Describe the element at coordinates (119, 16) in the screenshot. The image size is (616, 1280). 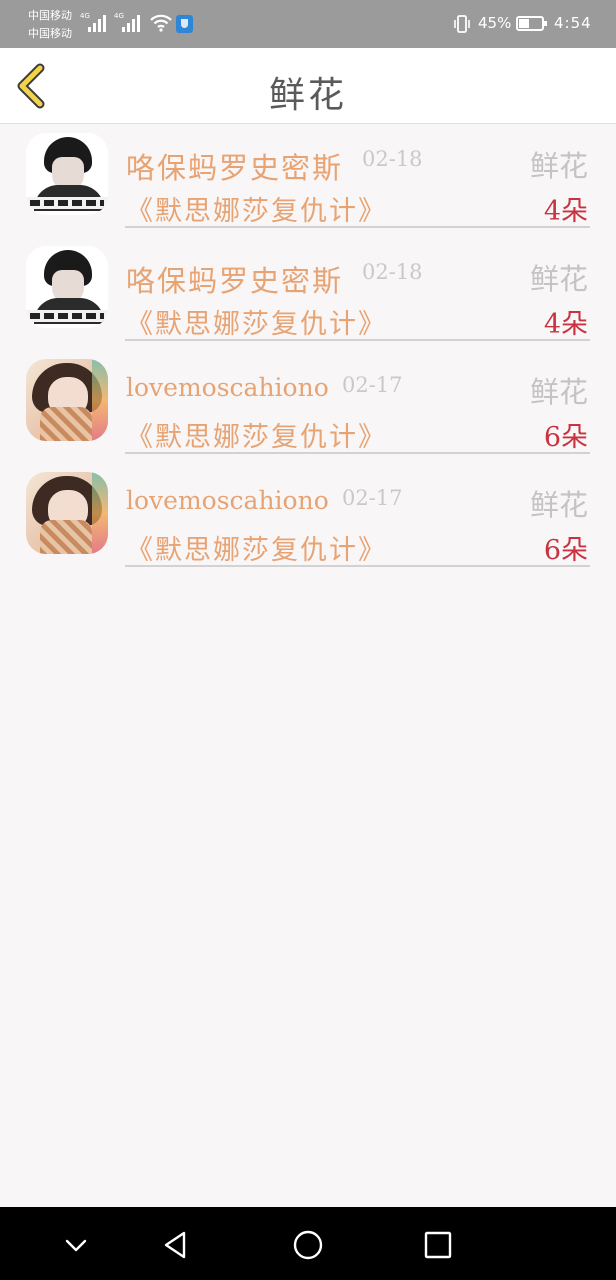
I see `network-type-2: 4G` at that location.